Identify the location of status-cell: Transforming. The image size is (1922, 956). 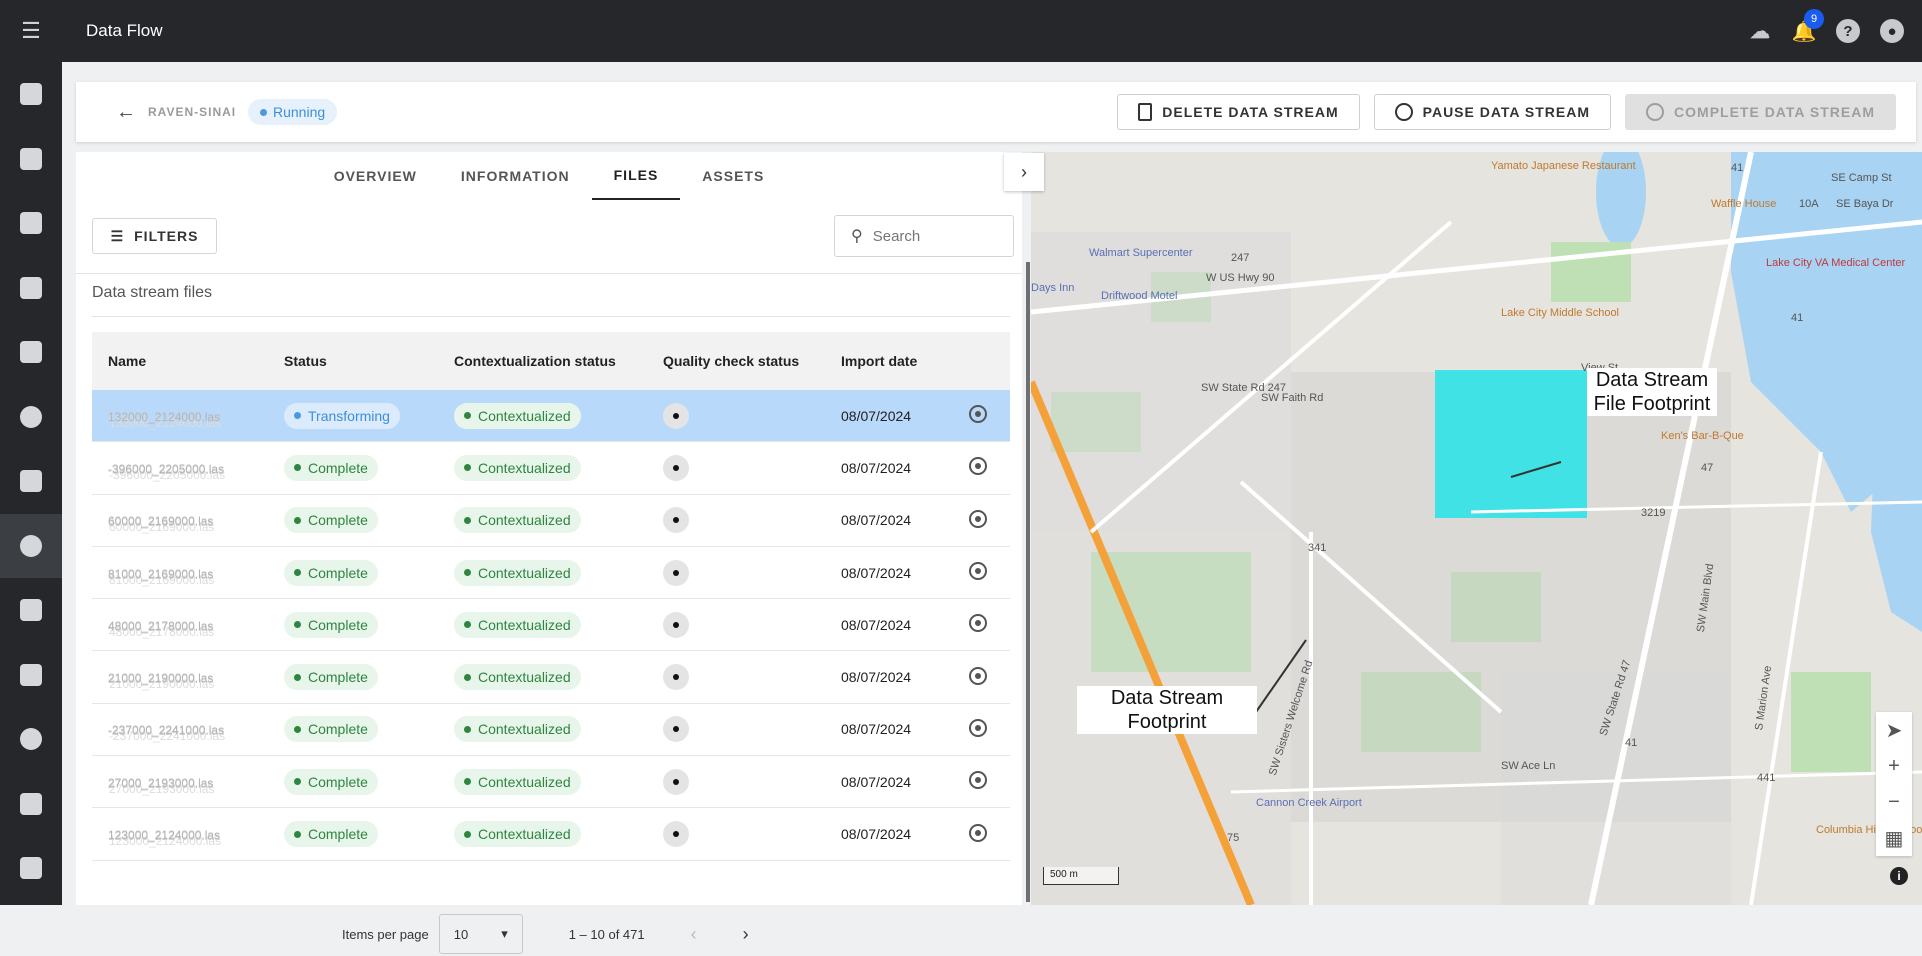
(369, 415).